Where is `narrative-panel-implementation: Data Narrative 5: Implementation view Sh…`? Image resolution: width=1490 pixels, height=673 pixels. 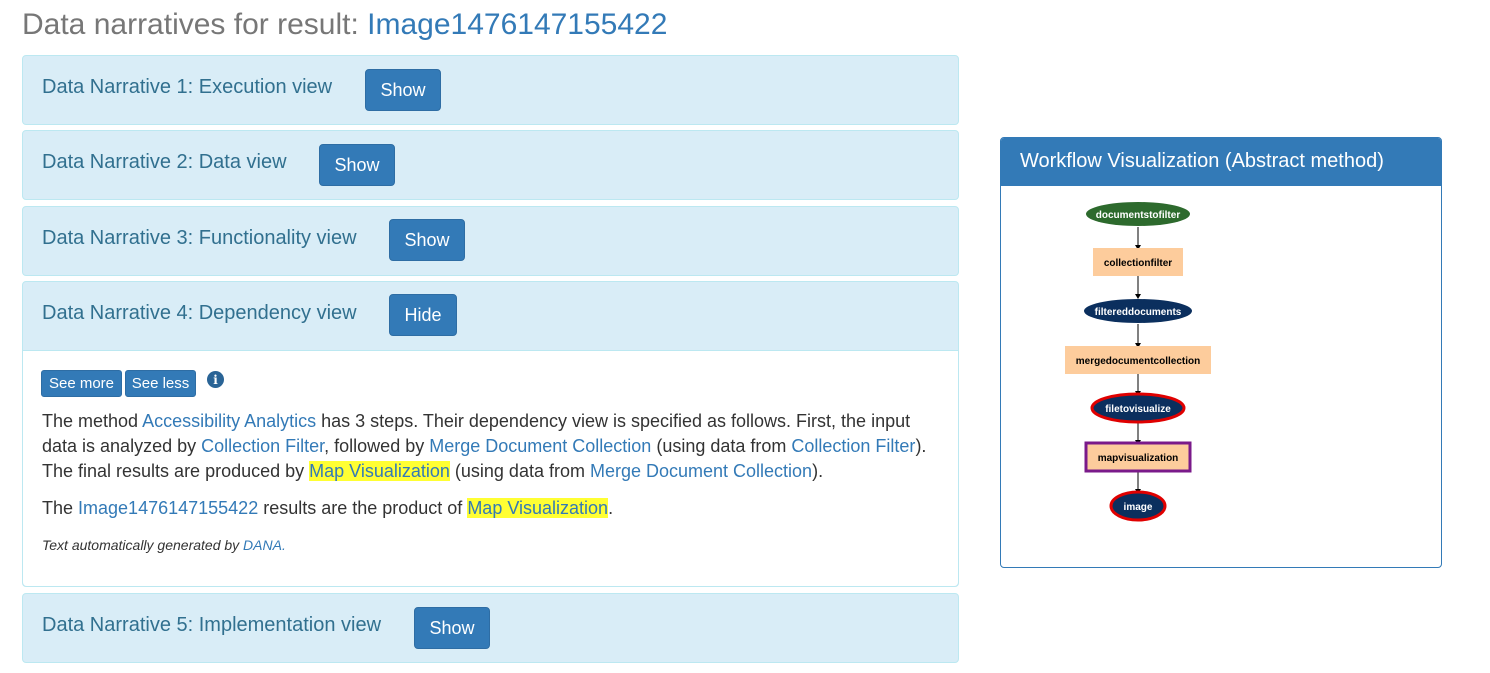 narrative-panel-implementation: Data Narrative 5: Implementation view Sh… is located at coordinates (490, 628).